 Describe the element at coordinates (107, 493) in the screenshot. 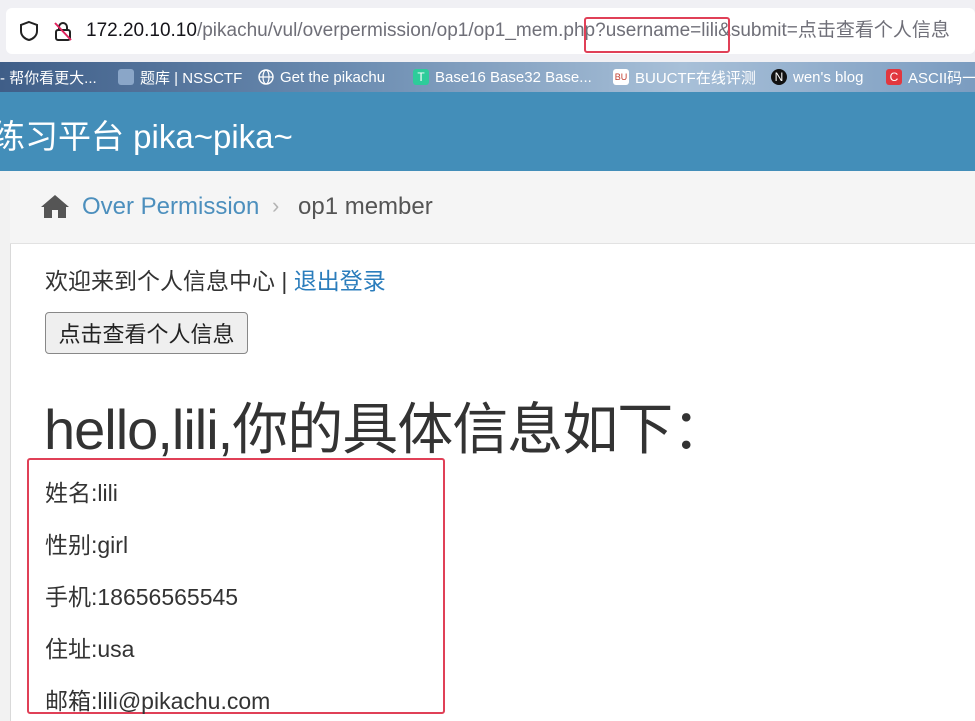

I see `info-value: lili` at that location.